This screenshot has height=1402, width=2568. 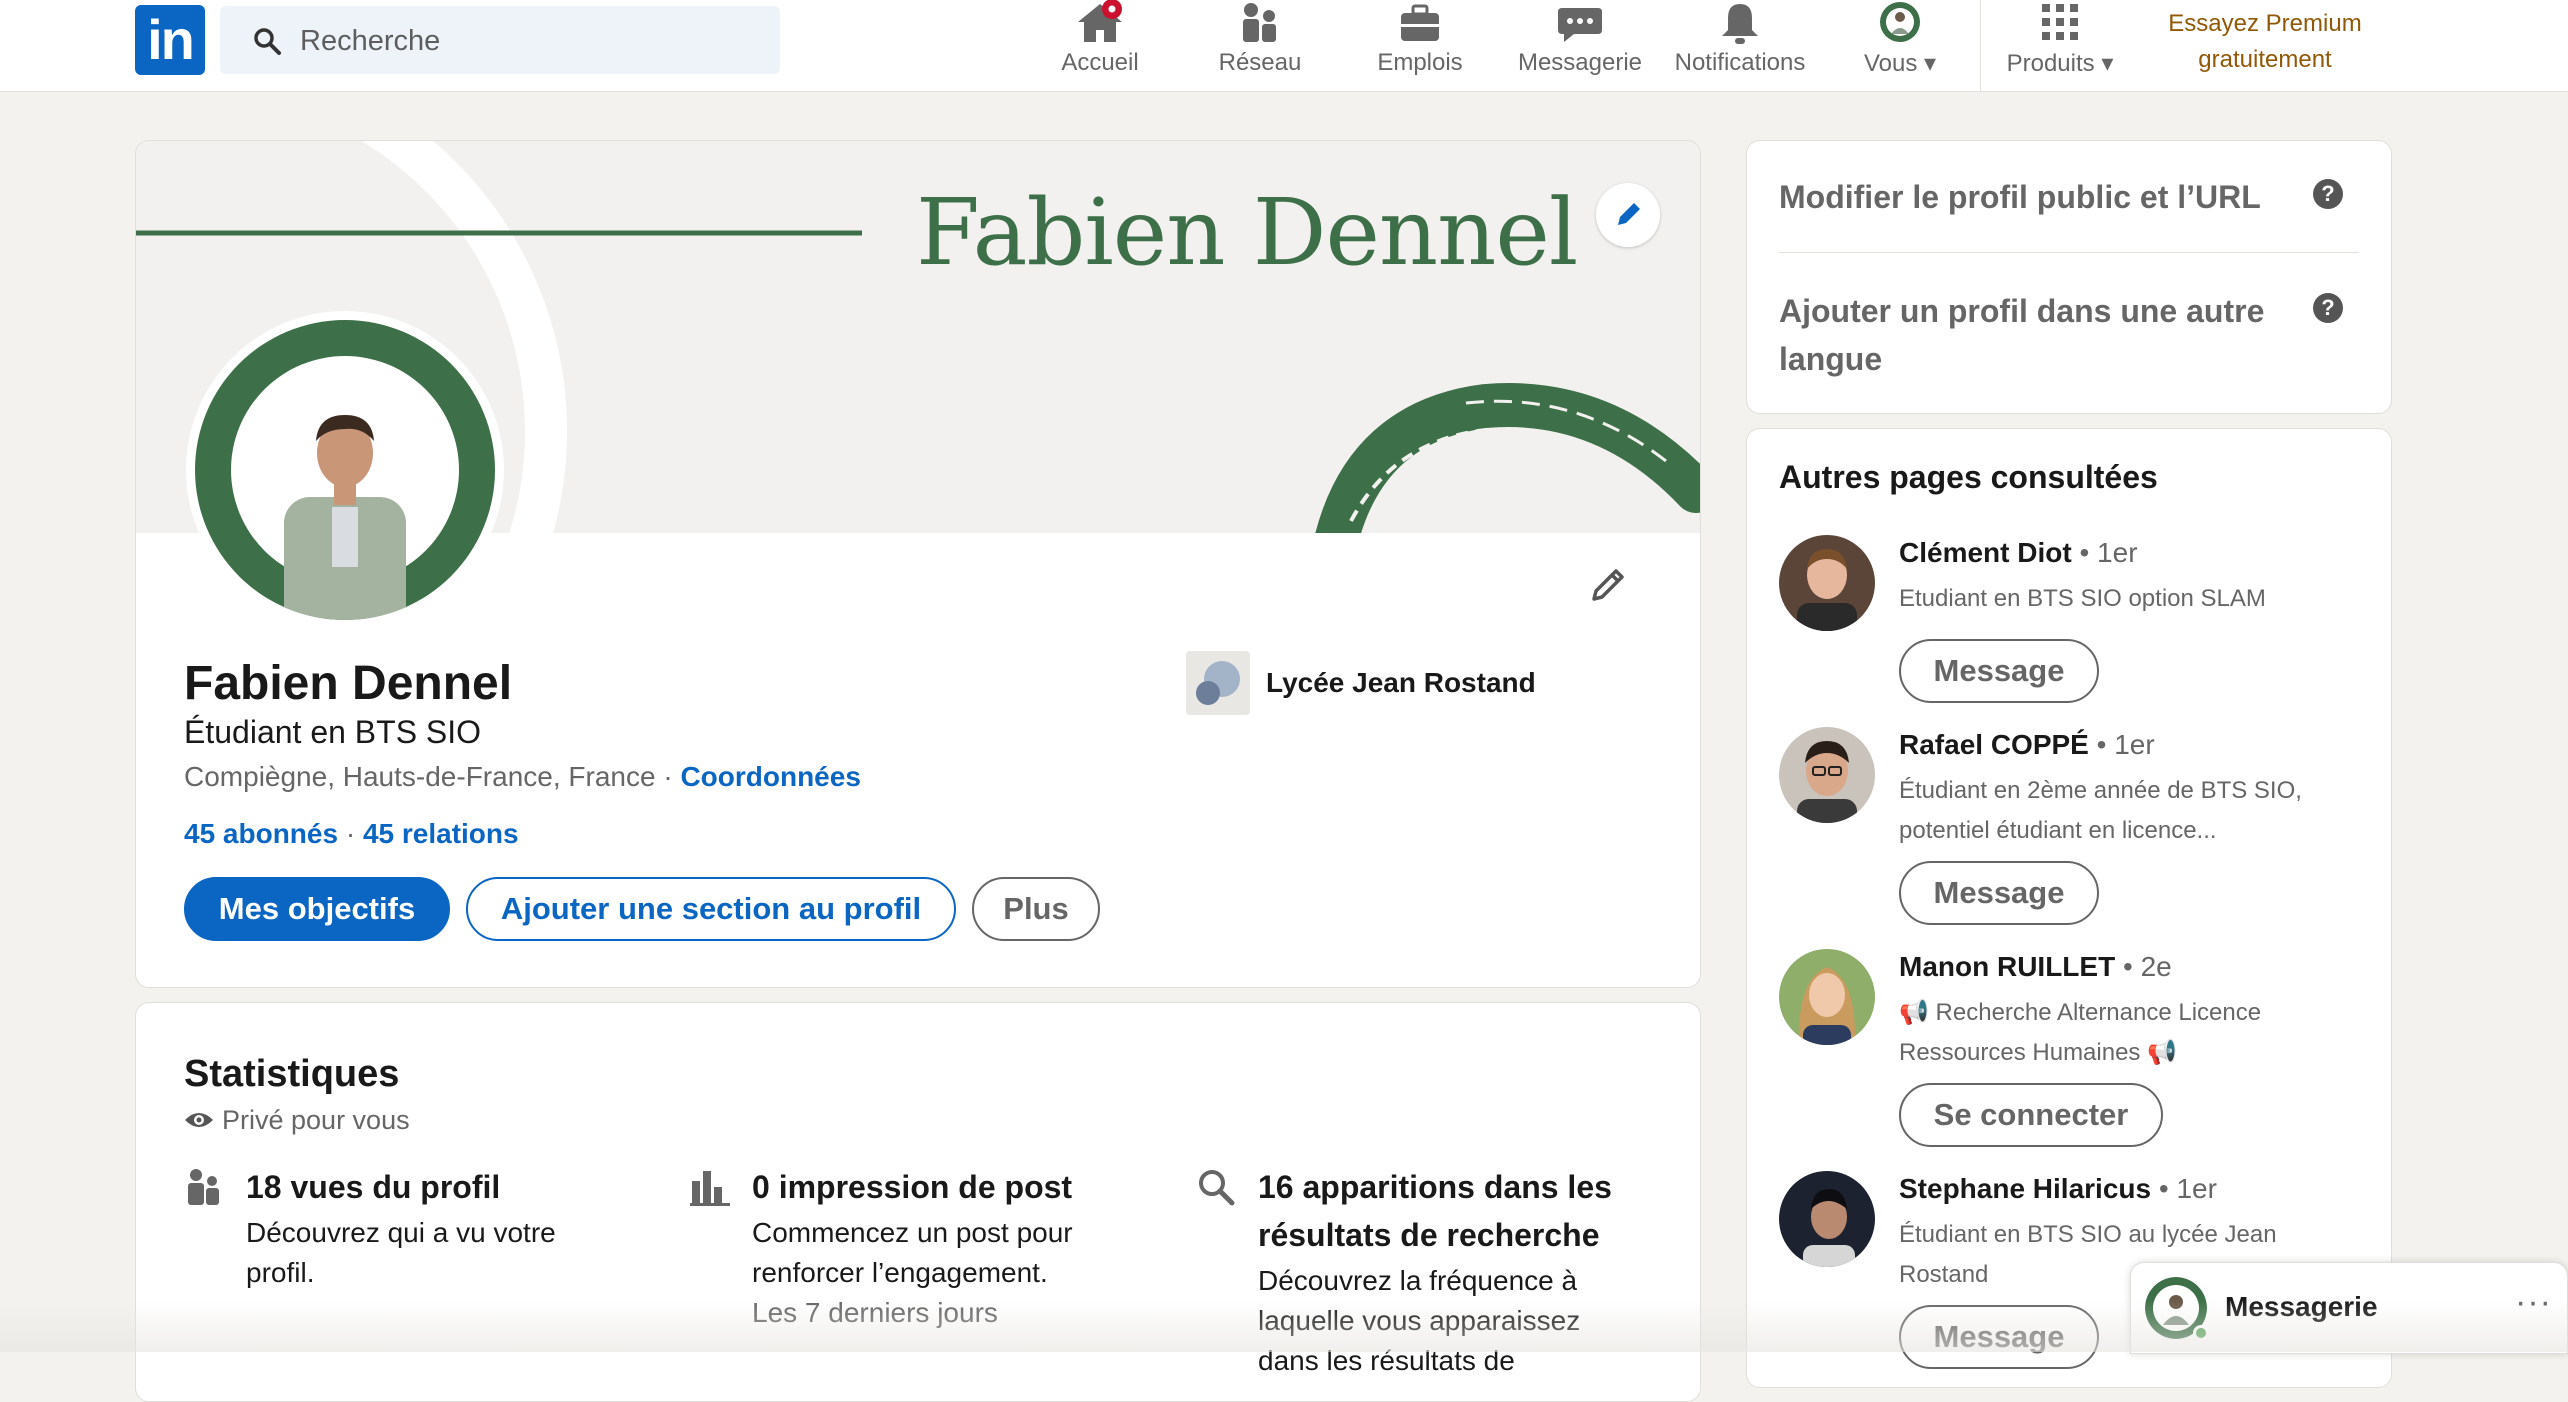 What do you see at coordinates (2265, 42) in the screenshot?
I see `premium-link: Essayez Premium gratuitement` at bounding box center [2265, 42].